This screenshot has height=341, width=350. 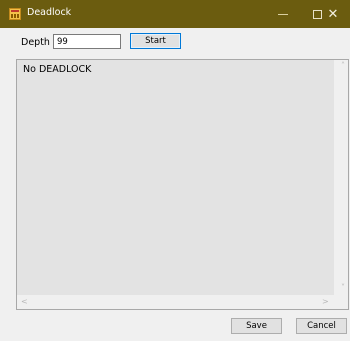 I want to click on close-icon: ✕, so click(x=333, y=14).